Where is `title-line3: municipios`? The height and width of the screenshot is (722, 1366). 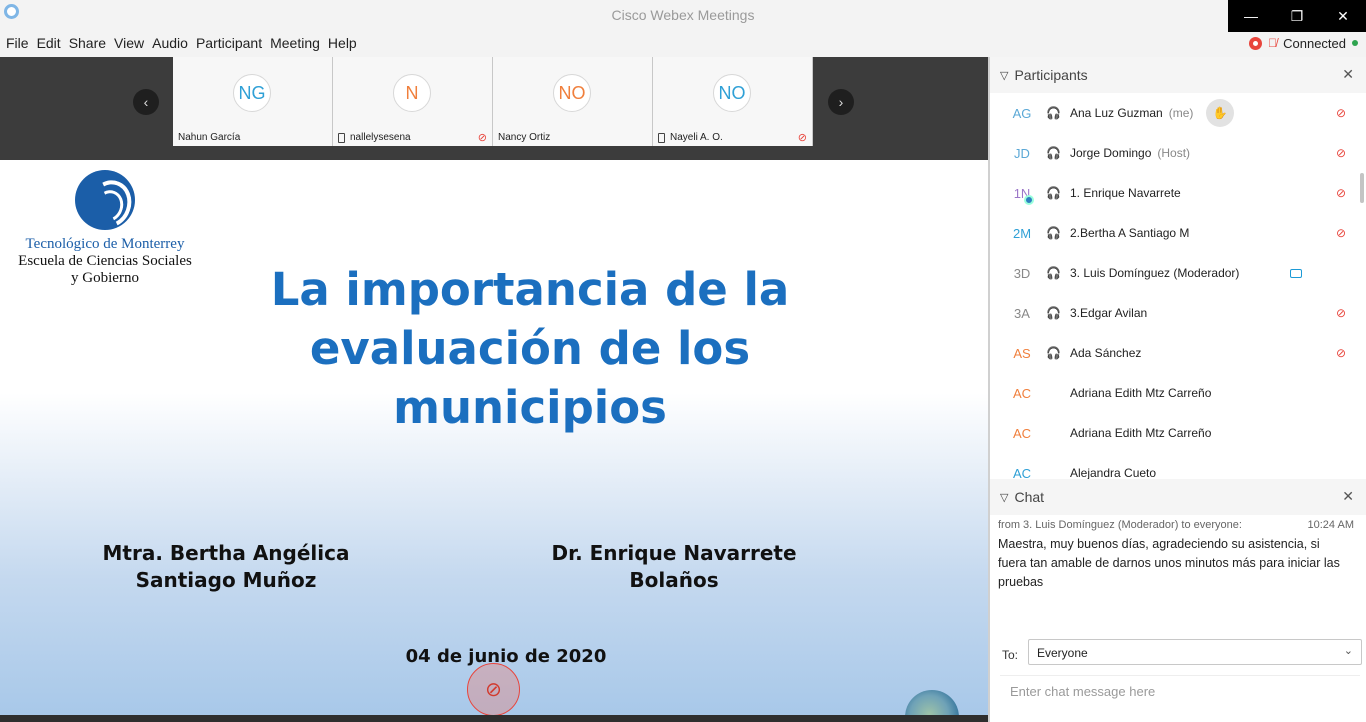 title-line3: municipios is located at coordinates (530, 407).